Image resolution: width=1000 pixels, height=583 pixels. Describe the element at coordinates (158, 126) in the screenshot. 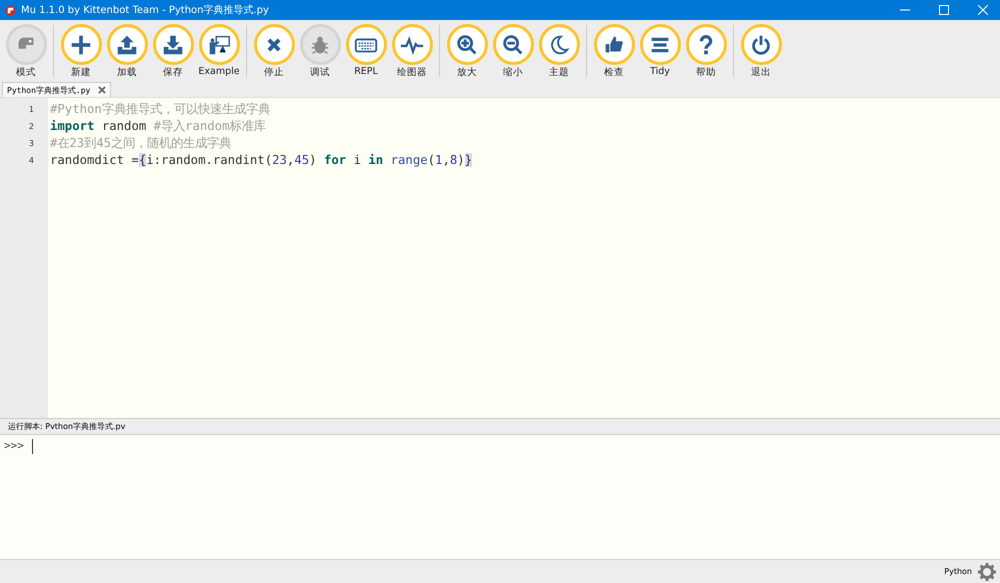

I see `code-line: import random #导入random标准库` at that location.